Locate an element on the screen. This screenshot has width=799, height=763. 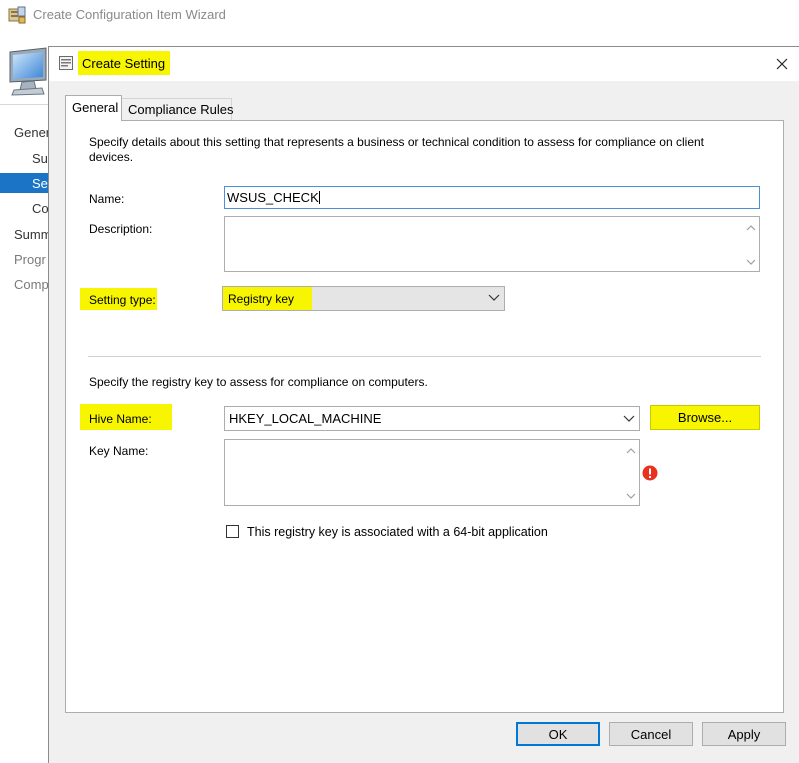
wizard-title: Create Configuration Item Wizard is located at coordinates (129, 14).